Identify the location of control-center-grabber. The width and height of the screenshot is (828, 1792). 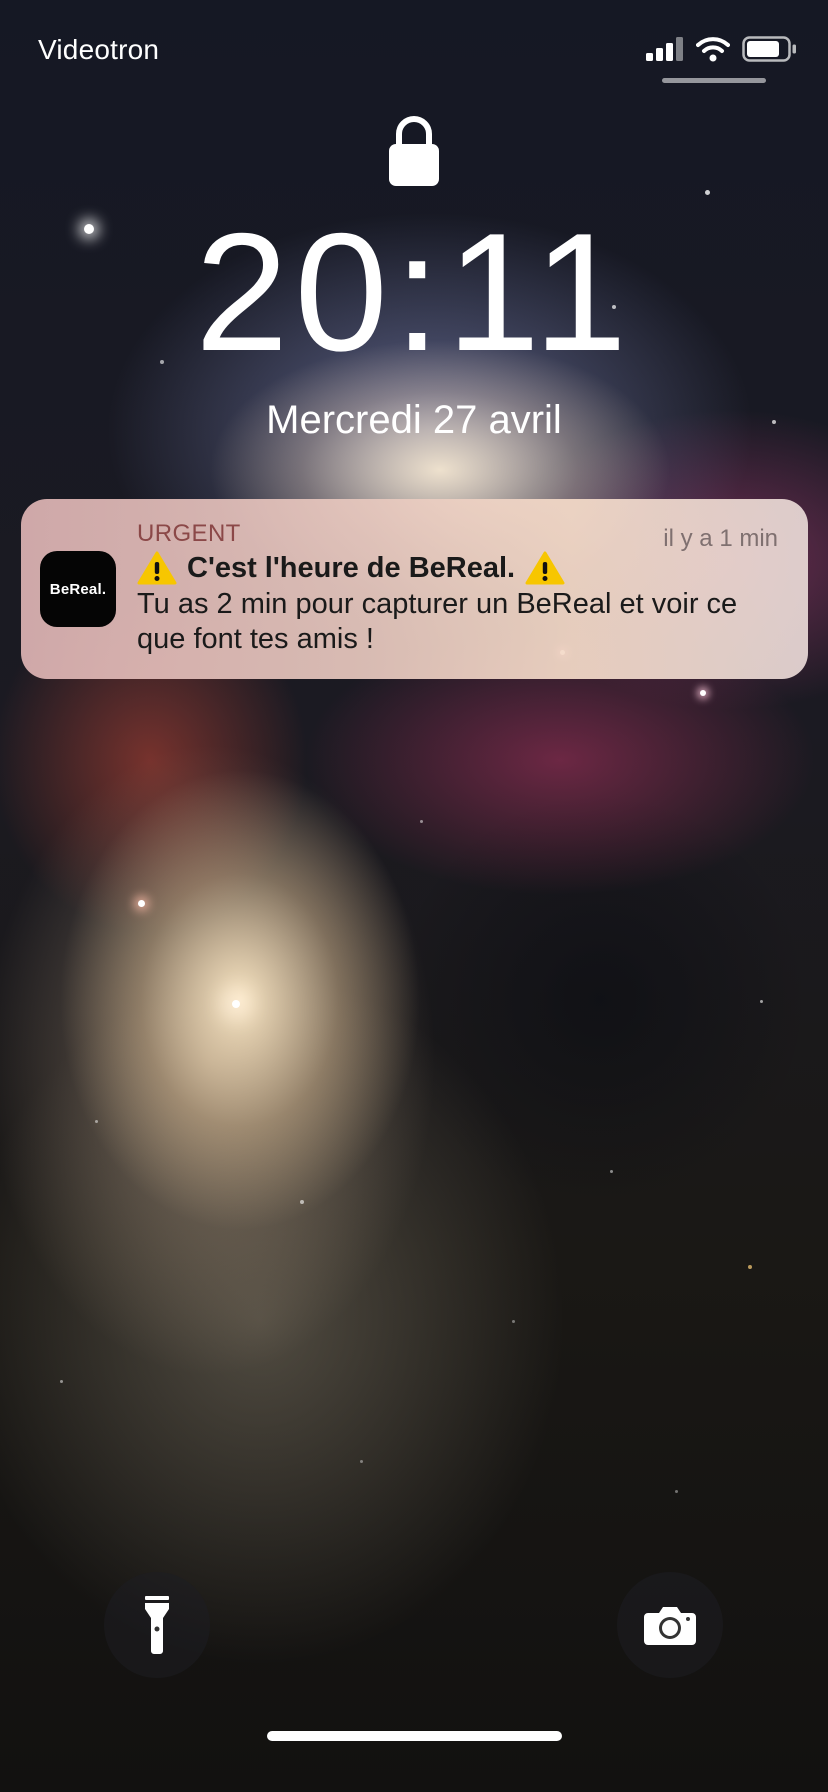
(714, 80).